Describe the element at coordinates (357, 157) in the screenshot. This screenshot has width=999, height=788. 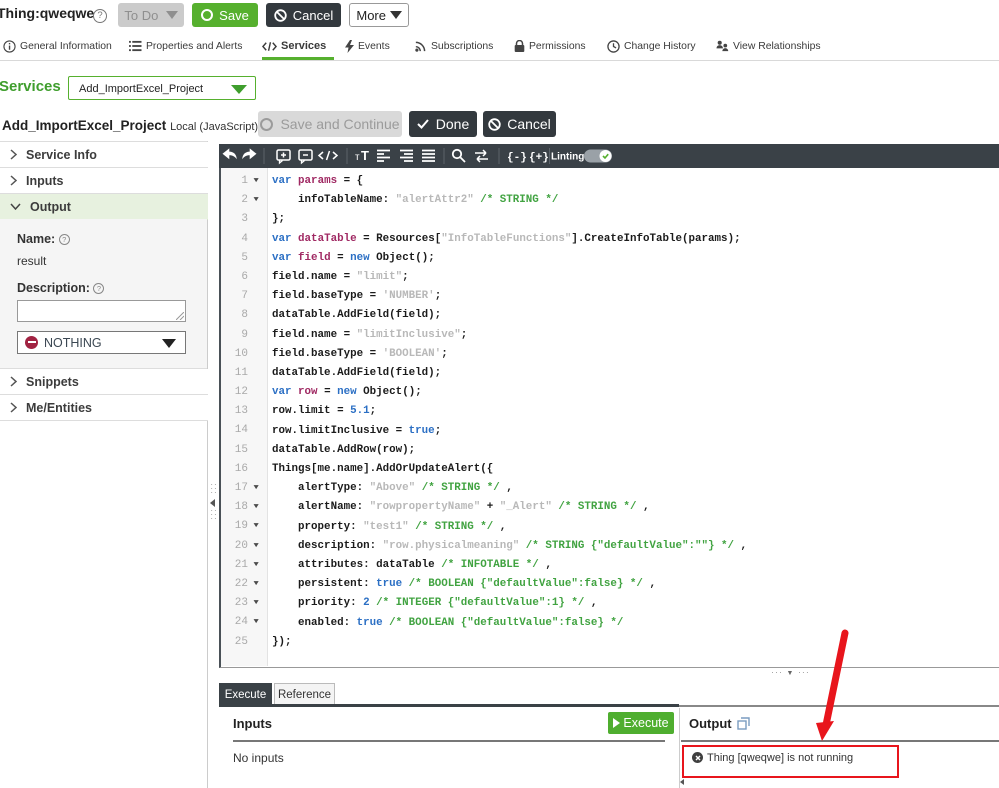
I see `svg-text: т` at that location.